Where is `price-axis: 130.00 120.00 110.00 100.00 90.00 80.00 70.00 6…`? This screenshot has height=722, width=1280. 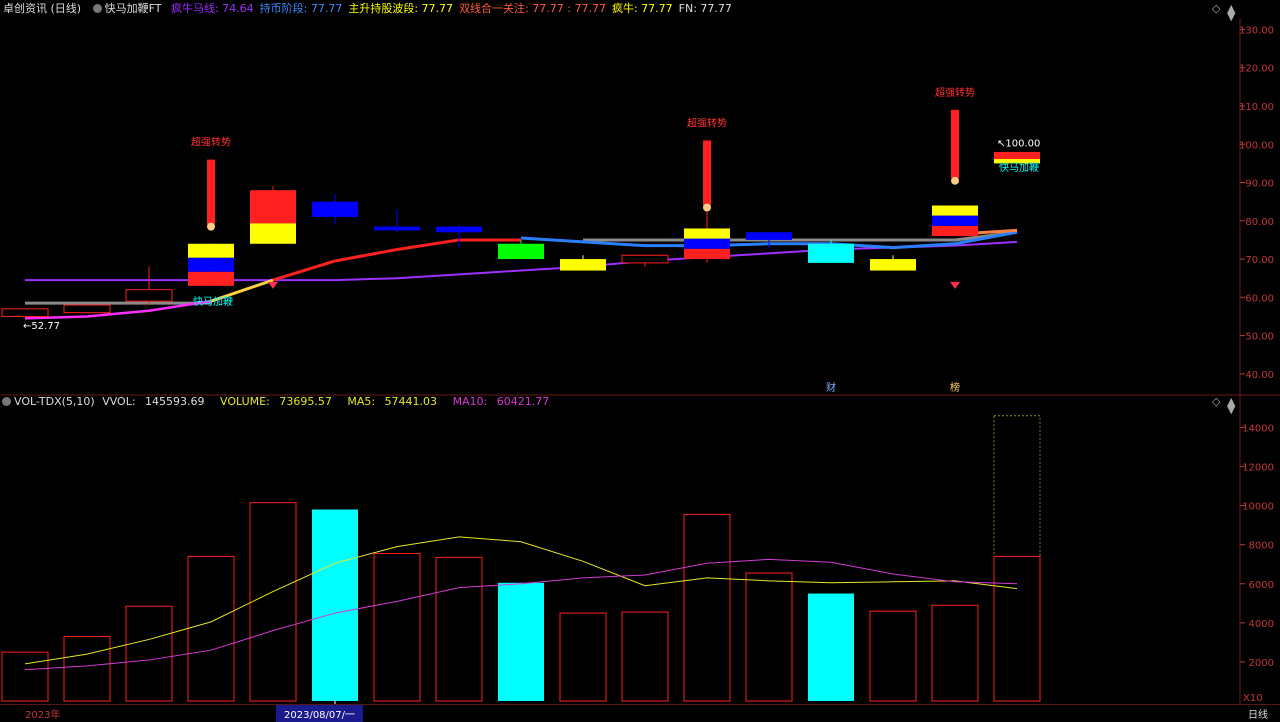
price-axis: 130.00 120.00 110.00 100.00 90.00 80.00 70.00 6… is located at coordinates (1256, 202).